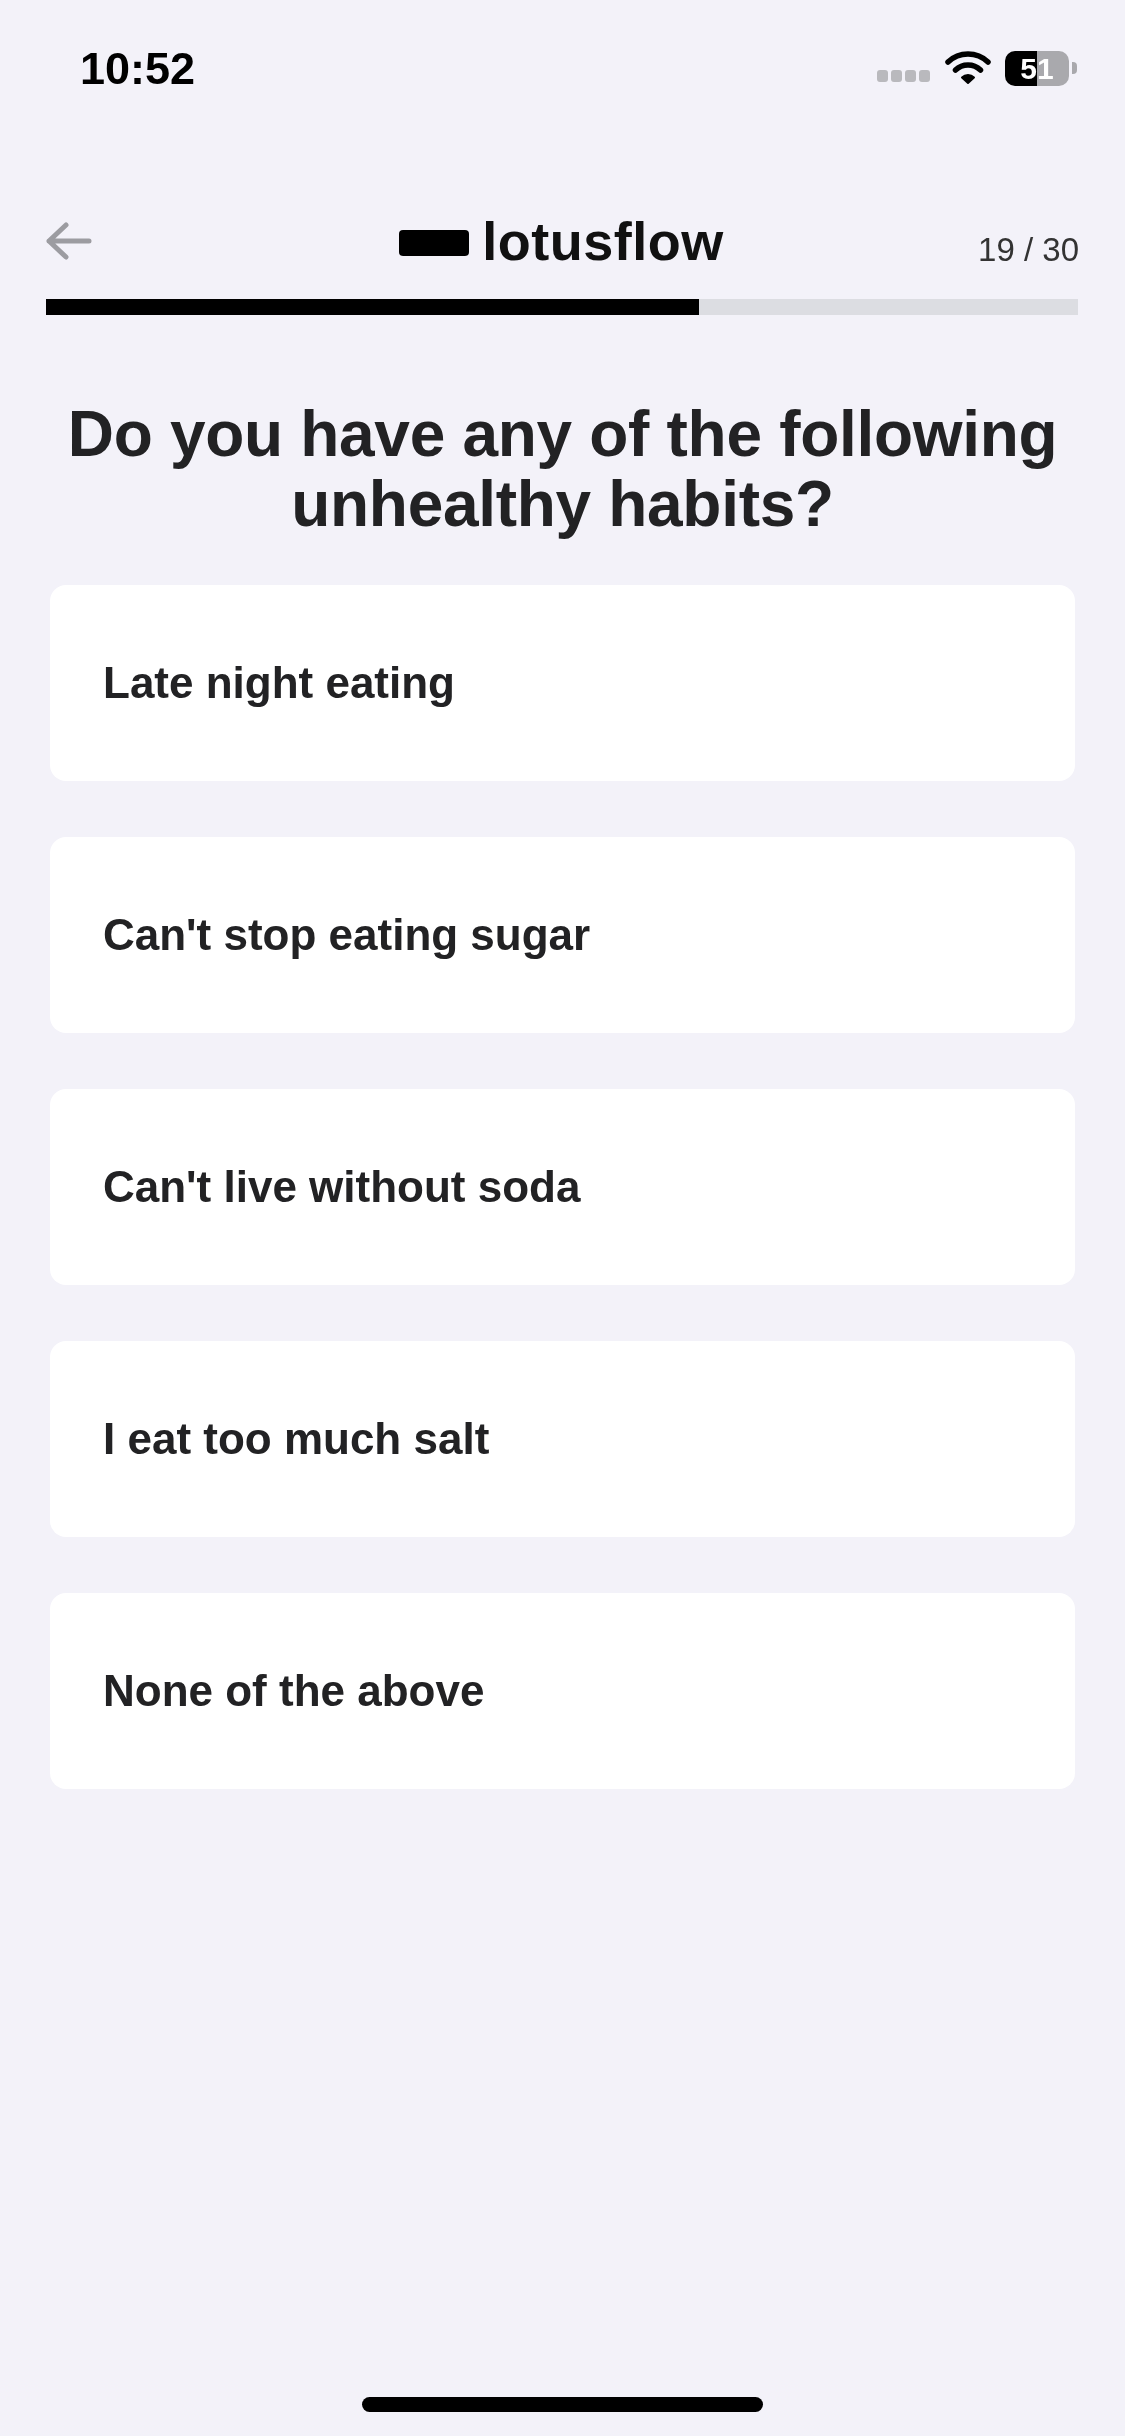  Describe the element at coordinates (1028, 249) in the screenshot. I see `step-counter: 19 / 30` at that location.